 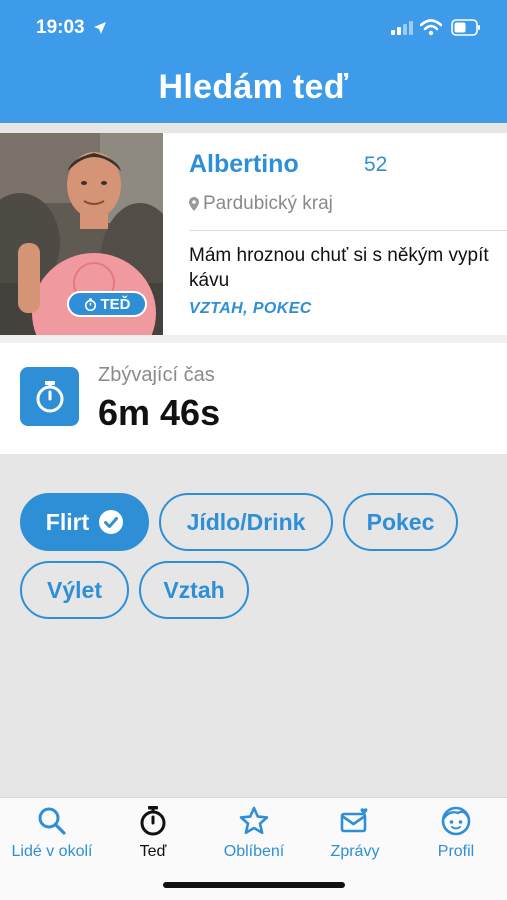 I want to click on profile-region: Pardubický kraj, so click(x=261, y=204).